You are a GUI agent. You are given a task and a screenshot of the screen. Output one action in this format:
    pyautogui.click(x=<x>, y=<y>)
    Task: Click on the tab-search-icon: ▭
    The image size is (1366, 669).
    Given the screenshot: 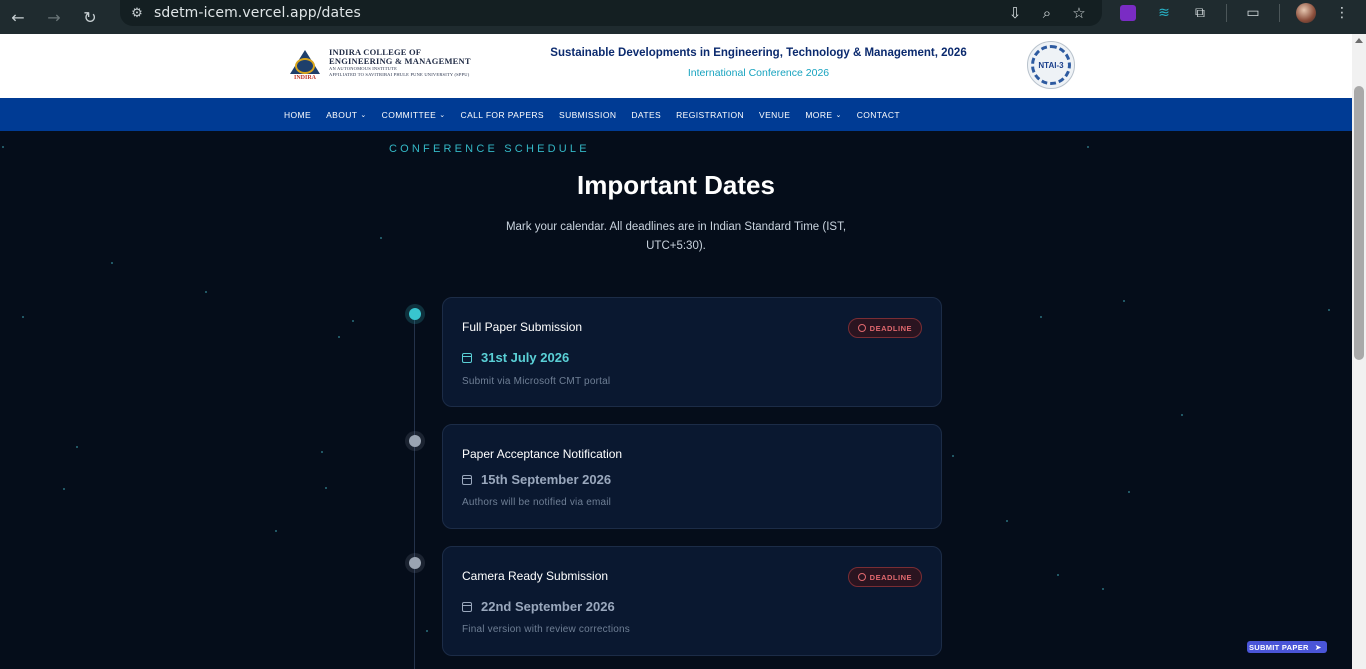 What is the action you would take?
    pyautogui.click(x=1253, y=13)
    